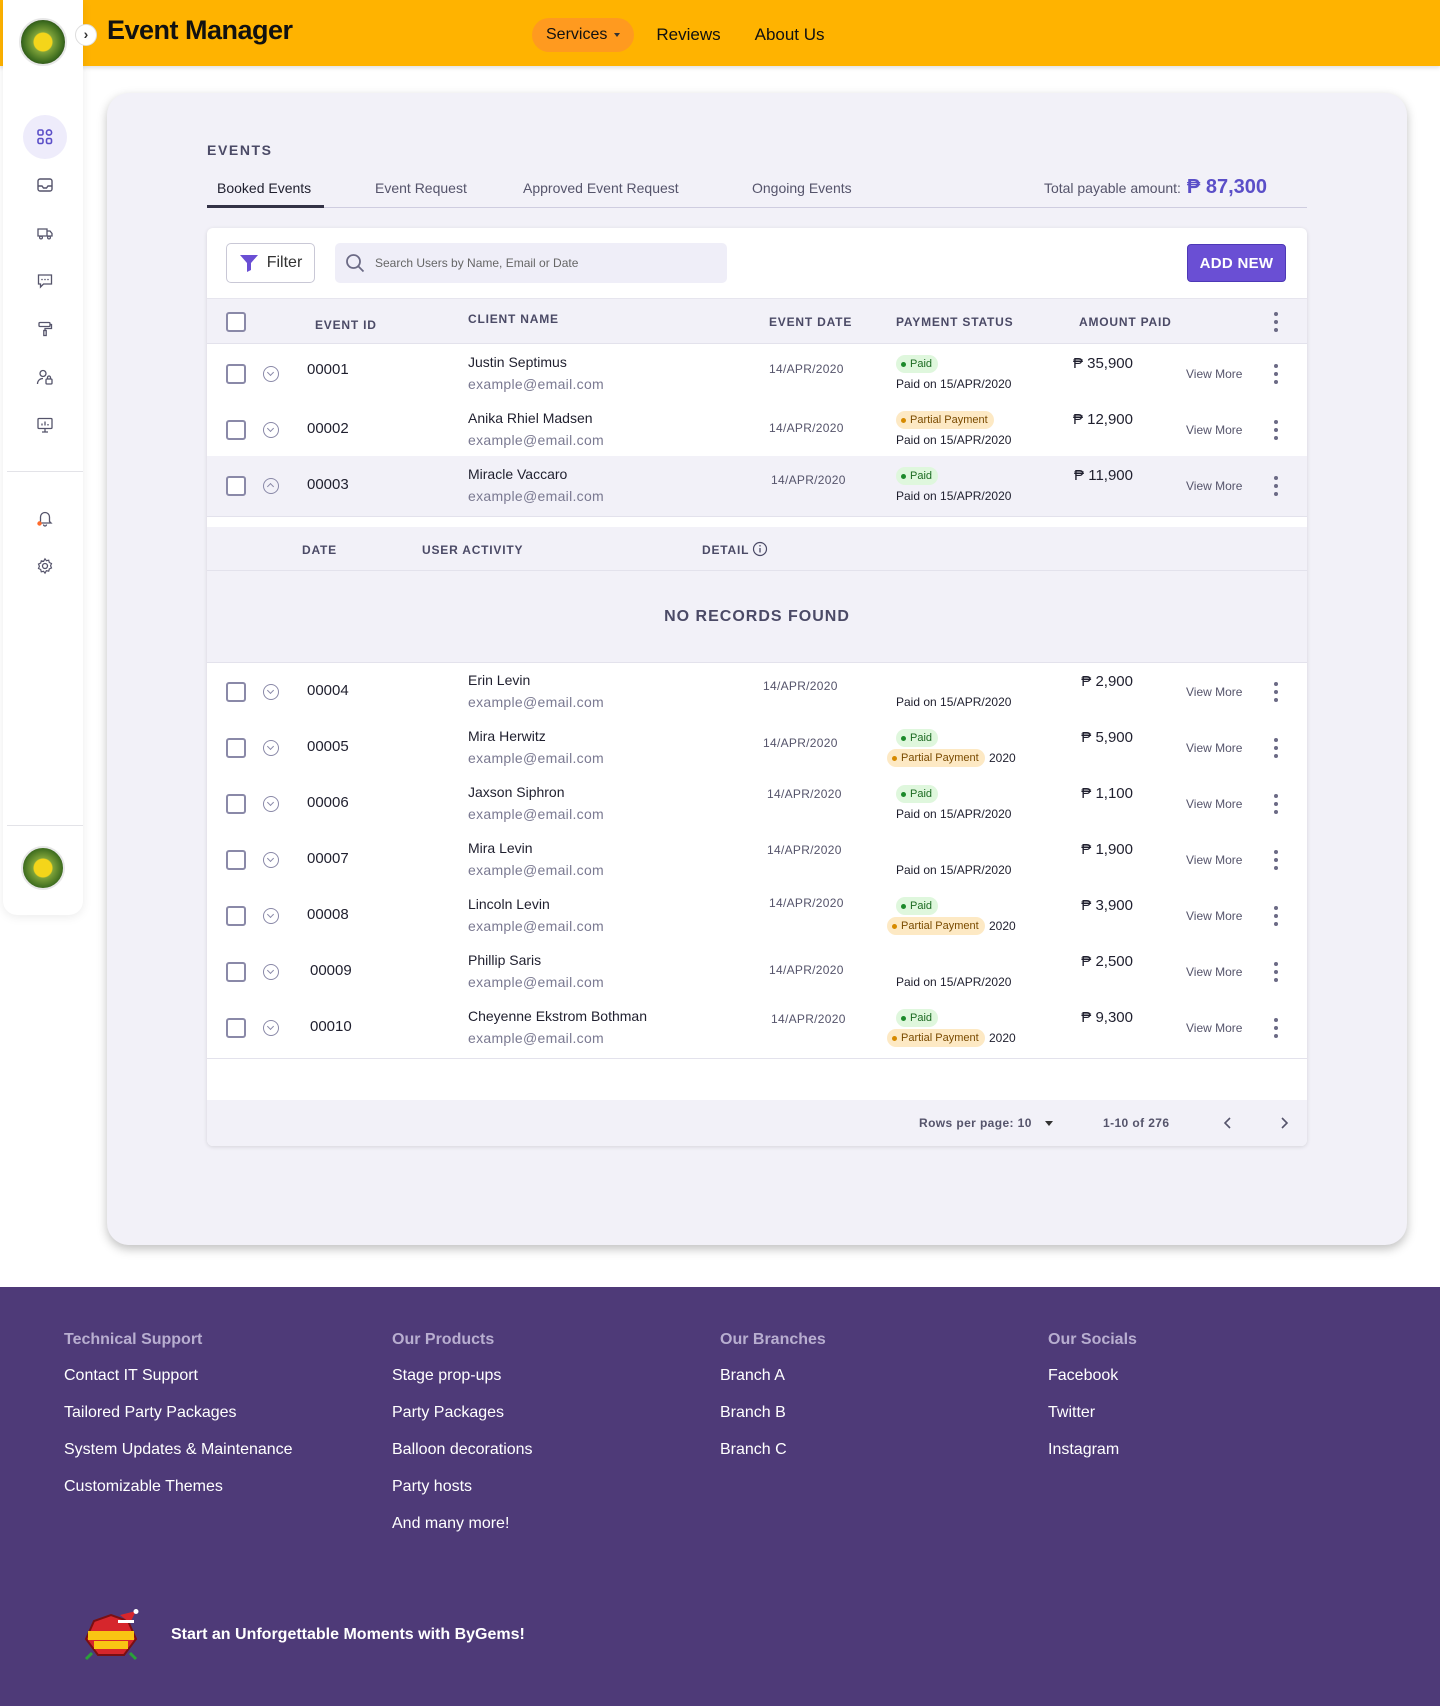  Describe the element at coordinates (264, 188) in the screenshot. I see `tab-booked-events: Booked Events` at that location.